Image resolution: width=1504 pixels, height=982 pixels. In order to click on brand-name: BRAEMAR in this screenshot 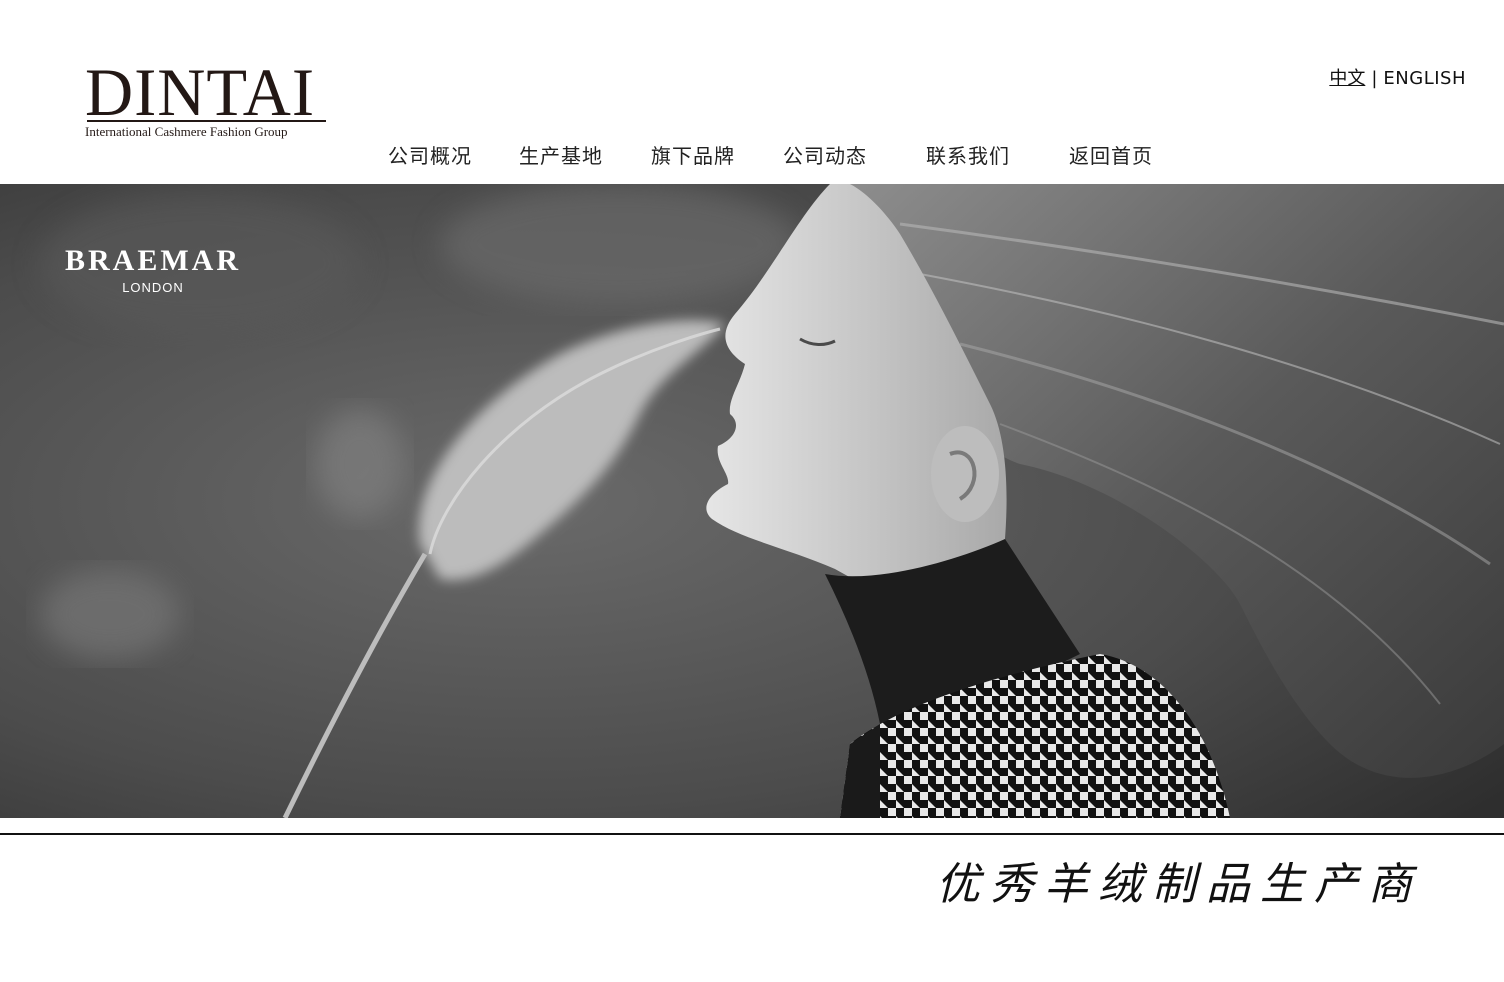, I will do `click(153, 260)`.